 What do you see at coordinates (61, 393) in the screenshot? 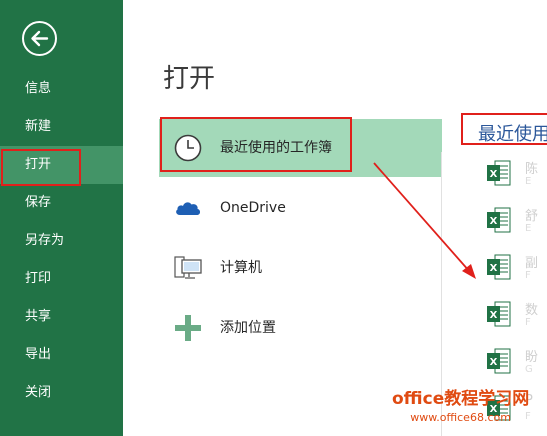
I see `nav-close: 关闭` at bounding box center [61, 393].